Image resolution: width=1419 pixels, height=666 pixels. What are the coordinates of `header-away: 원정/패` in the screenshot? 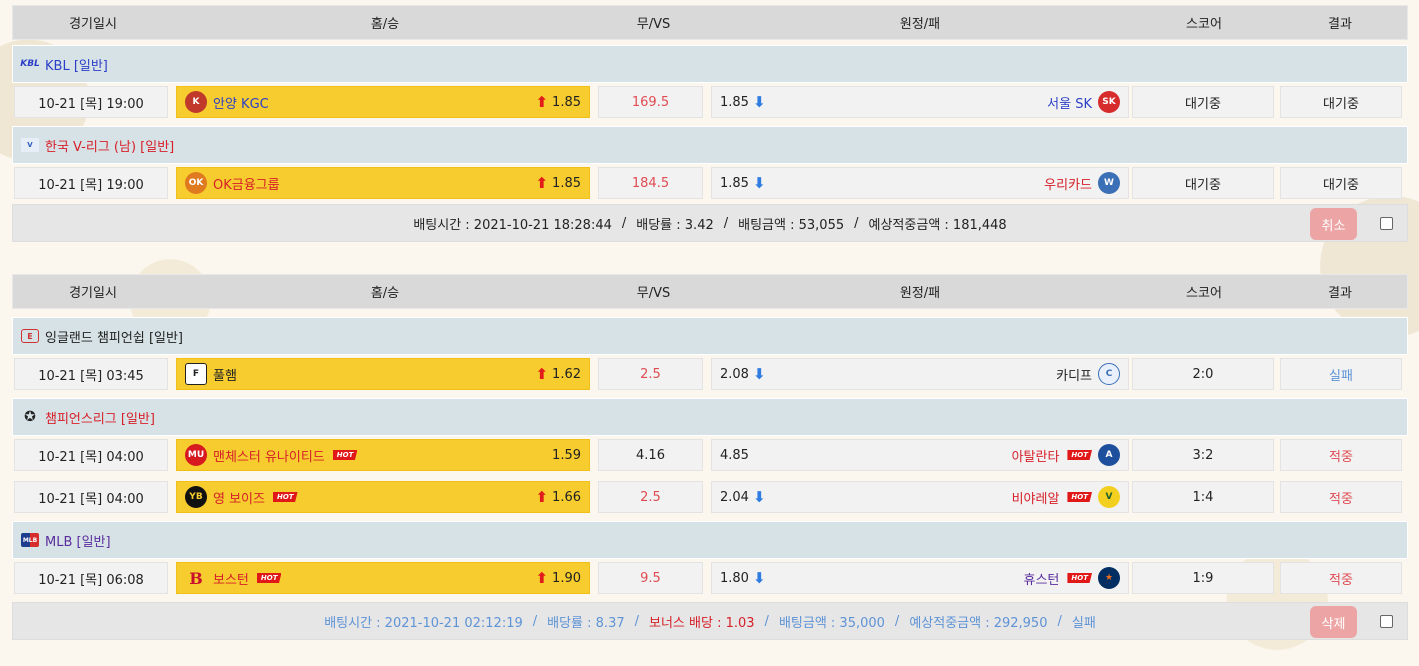 It's located at (920, 24).